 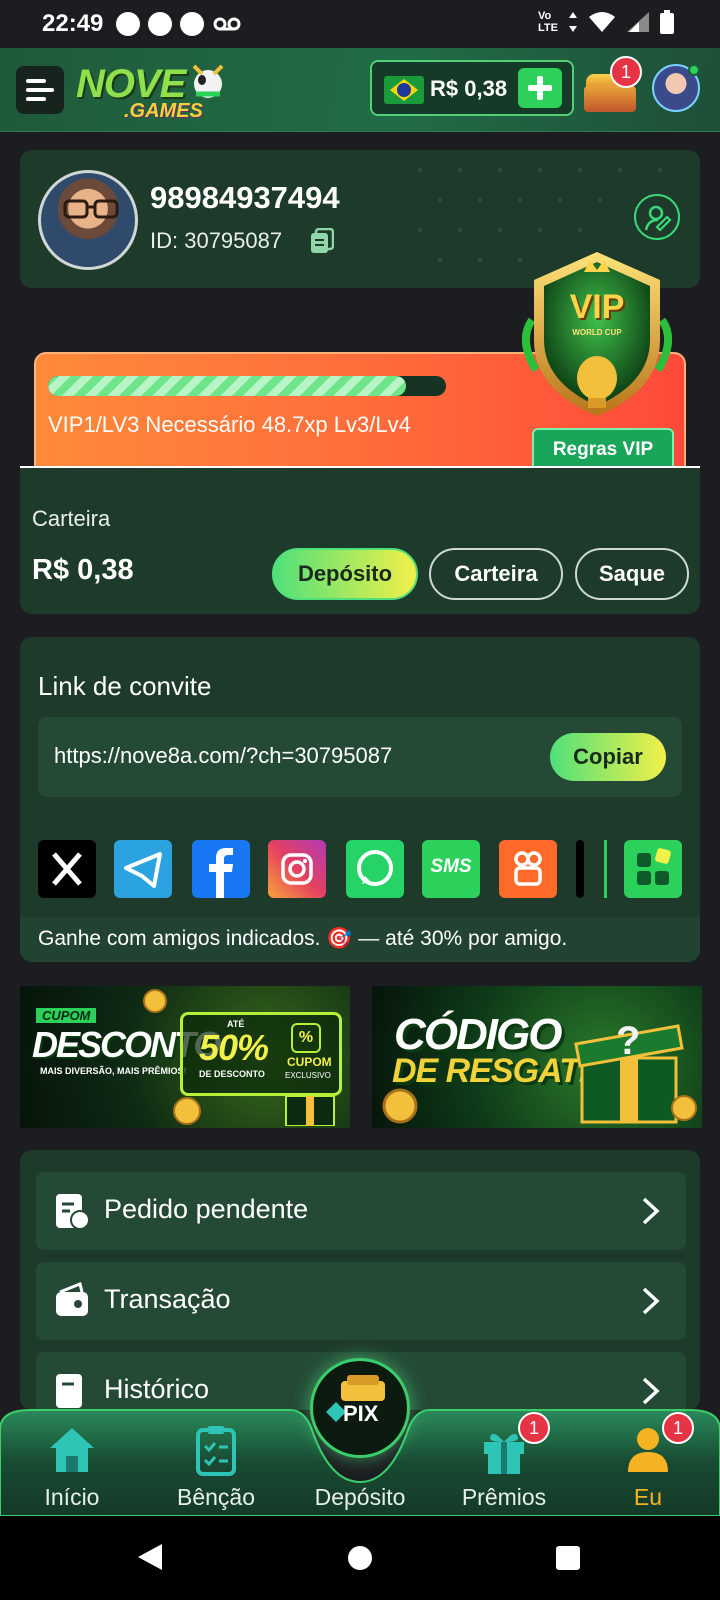 I want to click on prizes-badge: 1, so click(x=534, y=1428).